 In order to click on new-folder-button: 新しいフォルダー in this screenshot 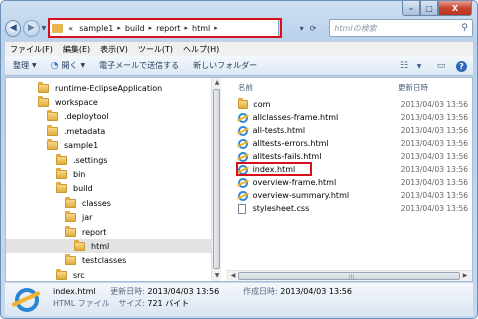, I will do `click(225, 65)`.